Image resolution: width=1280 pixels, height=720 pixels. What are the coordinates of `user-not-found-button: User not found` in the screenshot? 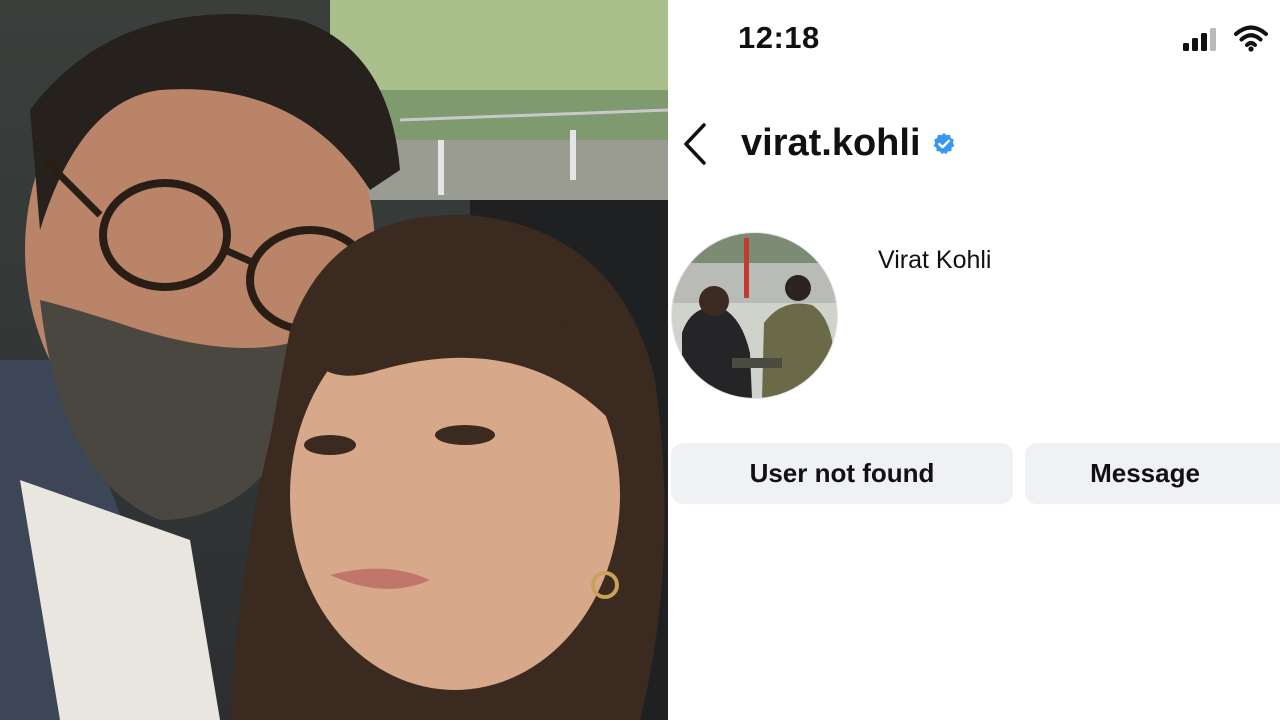 It's located at (842, 473).